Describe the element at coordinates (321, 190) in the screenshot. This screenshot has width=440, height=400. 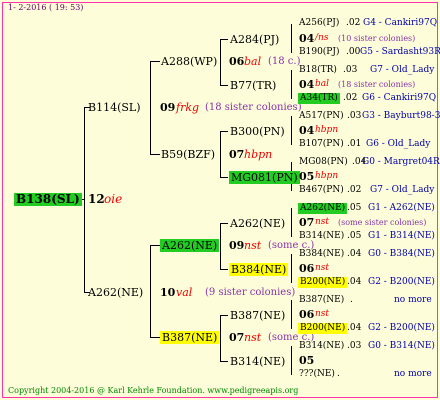
I see `gen4-queen: B467(PN)` at that location.